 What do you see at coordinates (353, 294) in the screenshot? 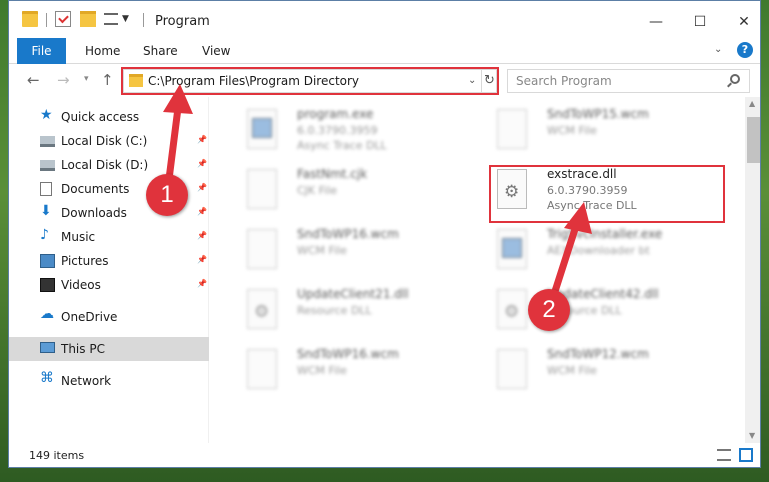
I see `file-name: UpdateClient21.dll` at bounding box center [353, 294].